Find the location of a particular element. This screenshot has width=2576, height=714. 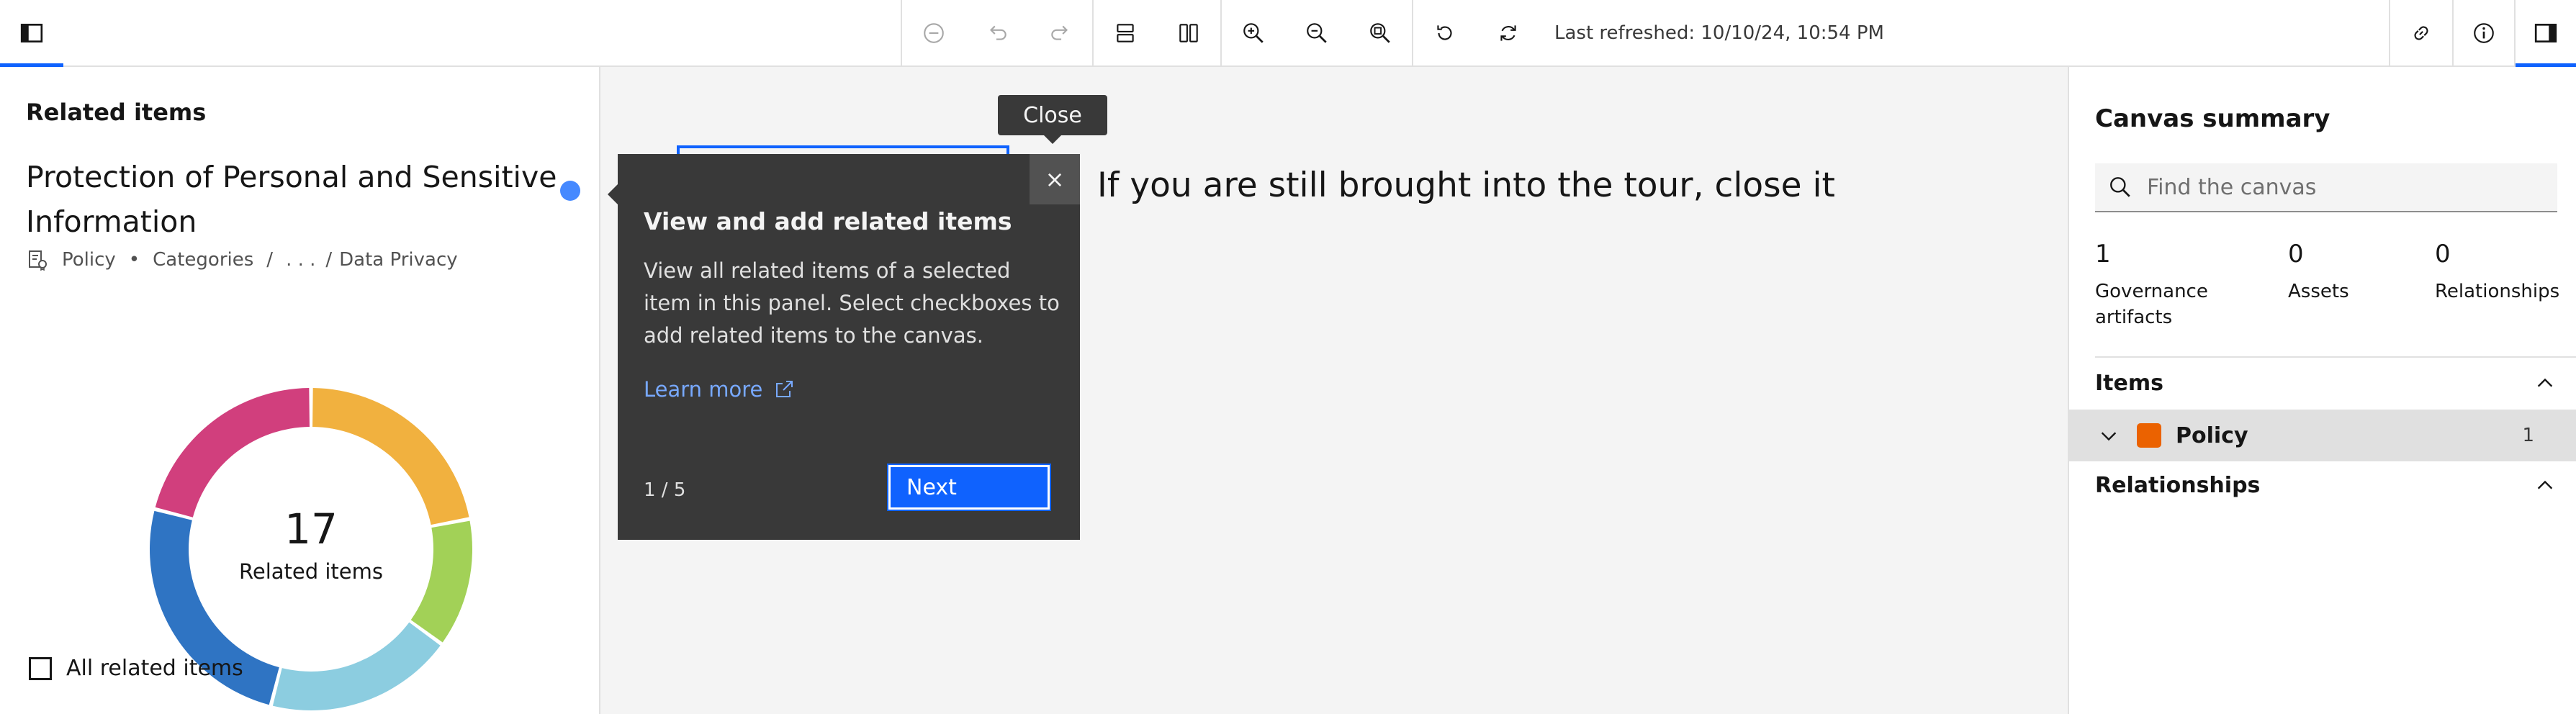

toolbar: Last refreshed: 10/10/24, 10:54 PM is located at coordinates (1288, 33).